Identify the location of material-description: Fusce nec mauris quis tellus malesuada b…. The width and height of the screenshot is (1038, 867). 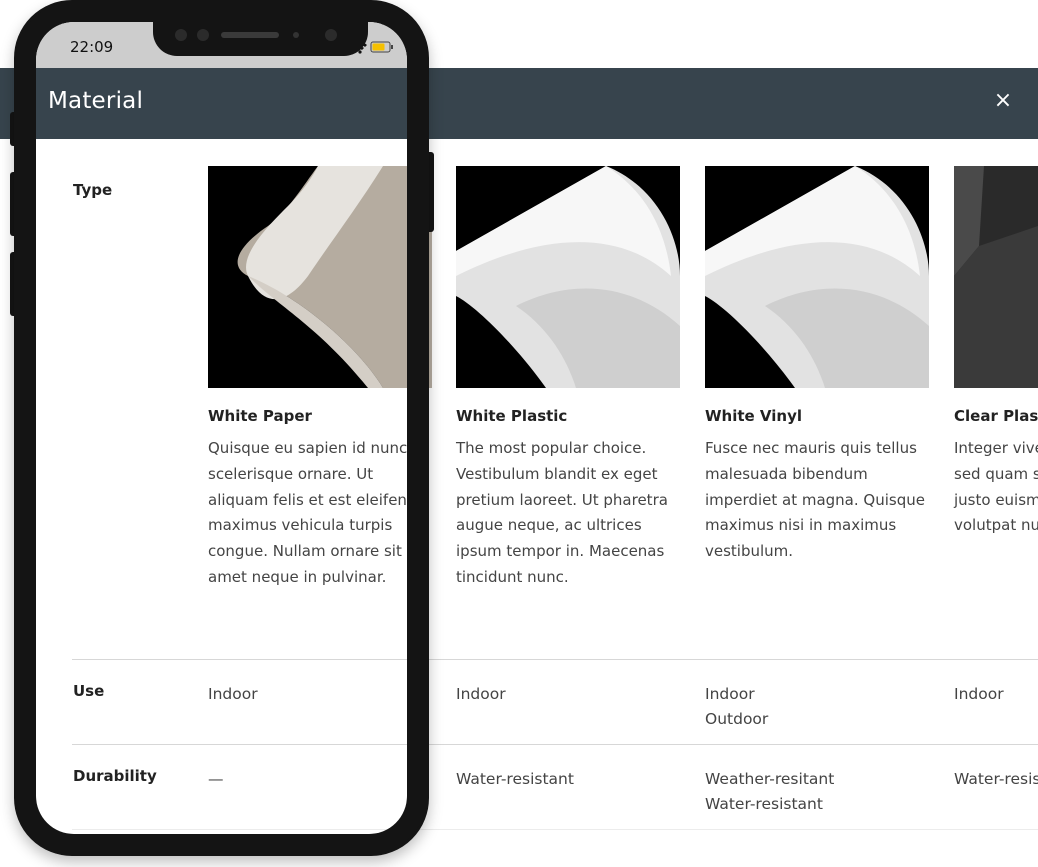
(815, 500).